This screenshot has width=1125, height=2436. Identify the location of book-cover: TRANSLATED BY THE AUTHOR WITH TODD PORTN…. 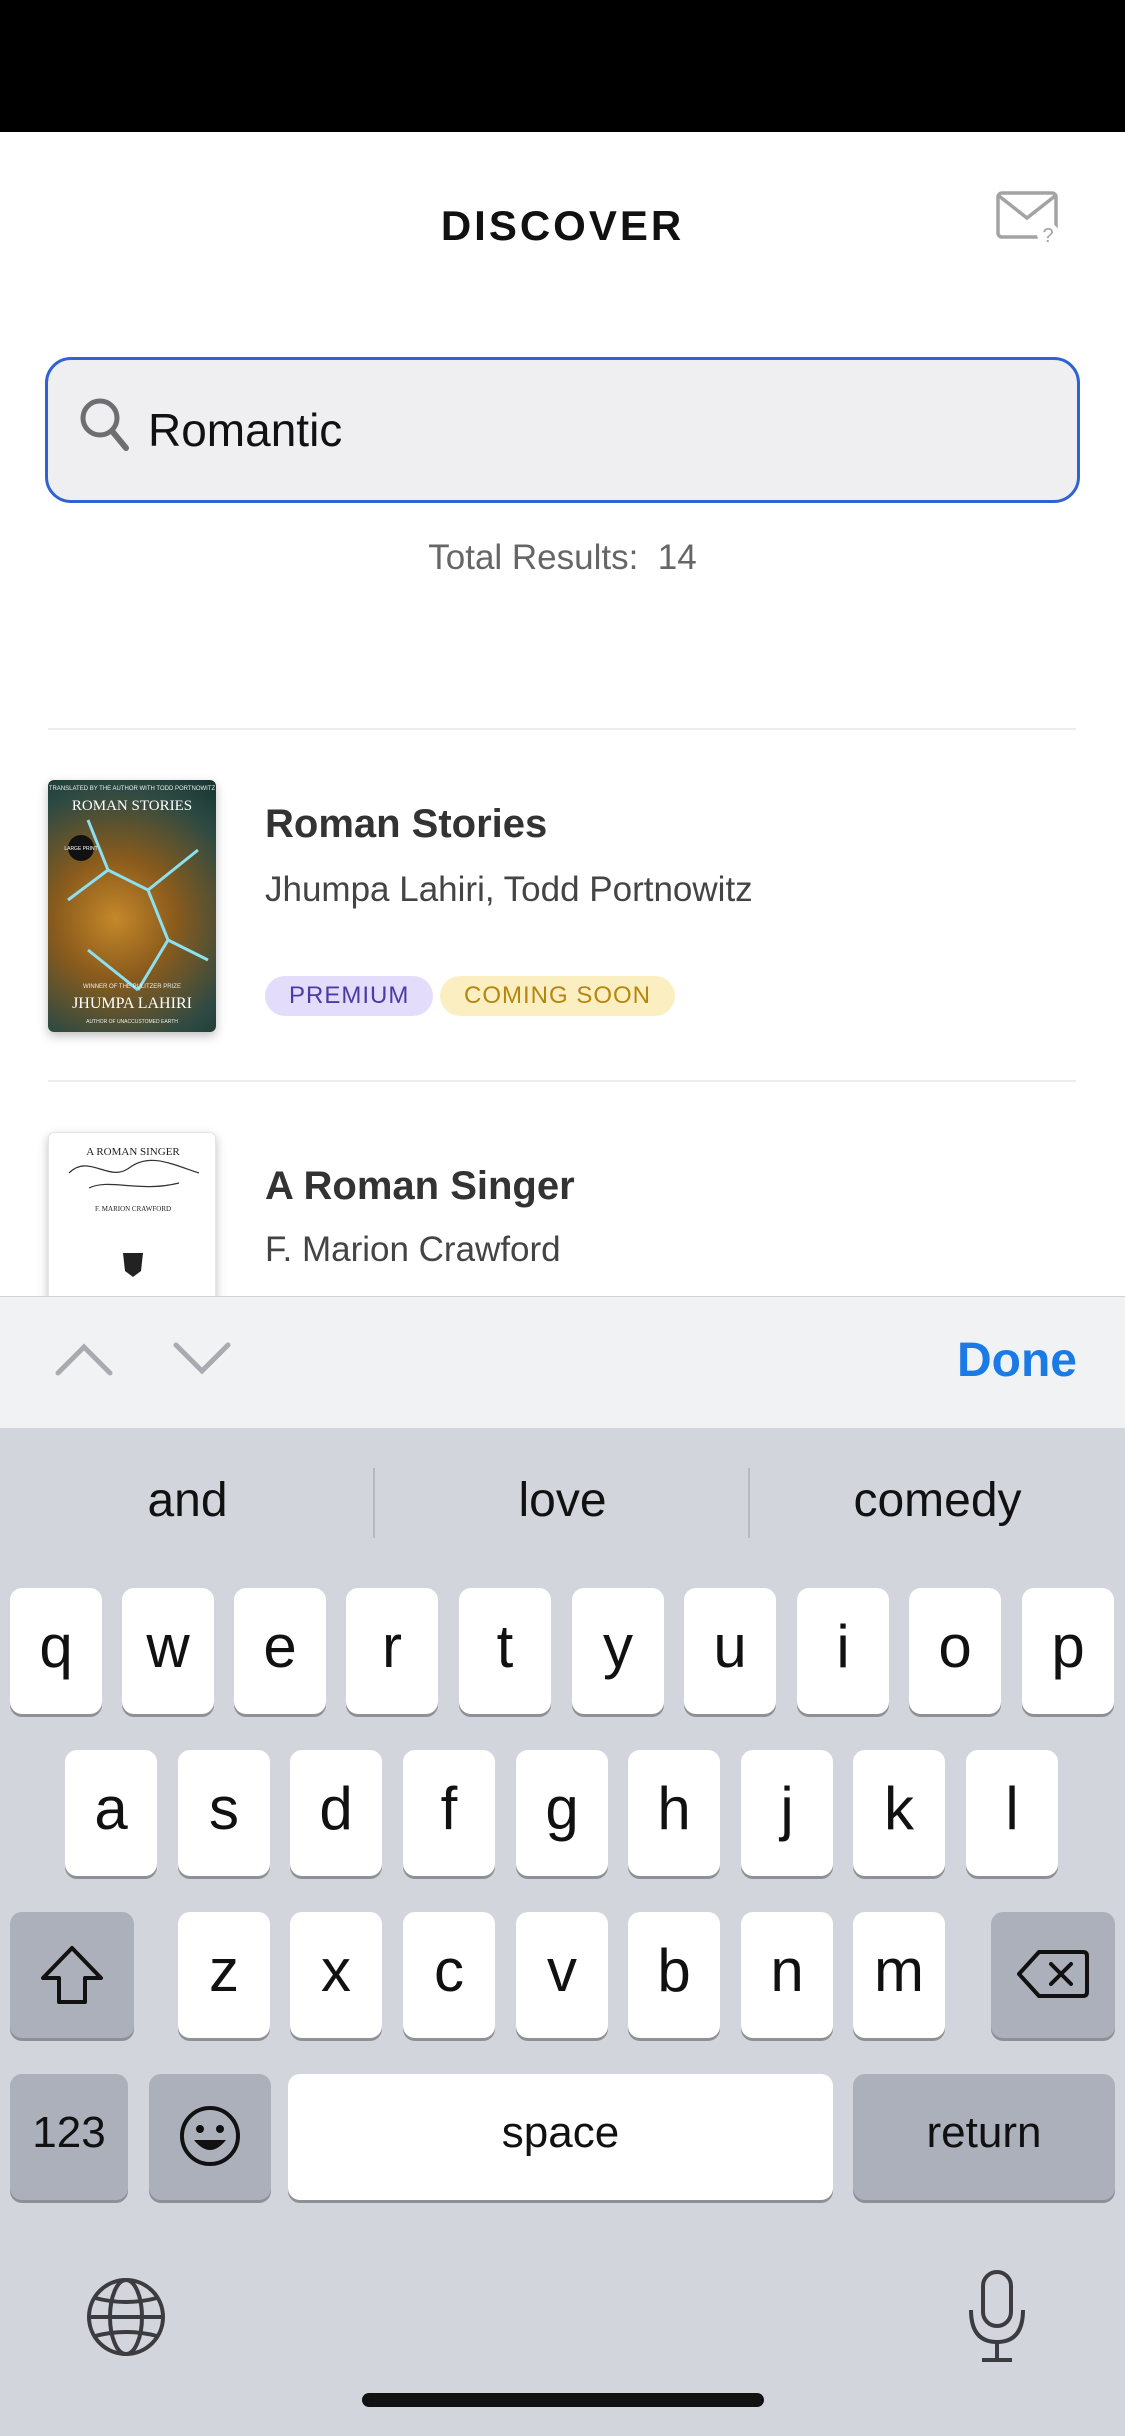
(132, 906).